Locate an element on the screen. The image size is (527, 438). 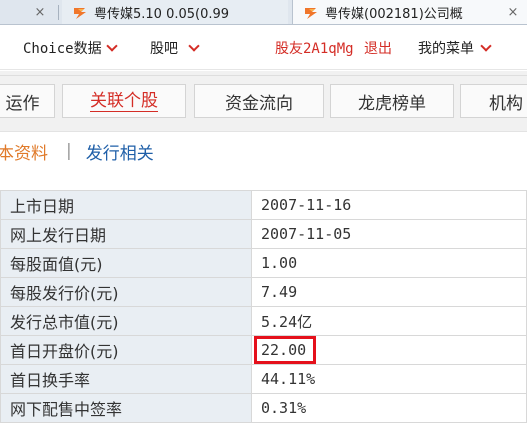
tab-label: 关联个股 is located at coordinates (124, 101).